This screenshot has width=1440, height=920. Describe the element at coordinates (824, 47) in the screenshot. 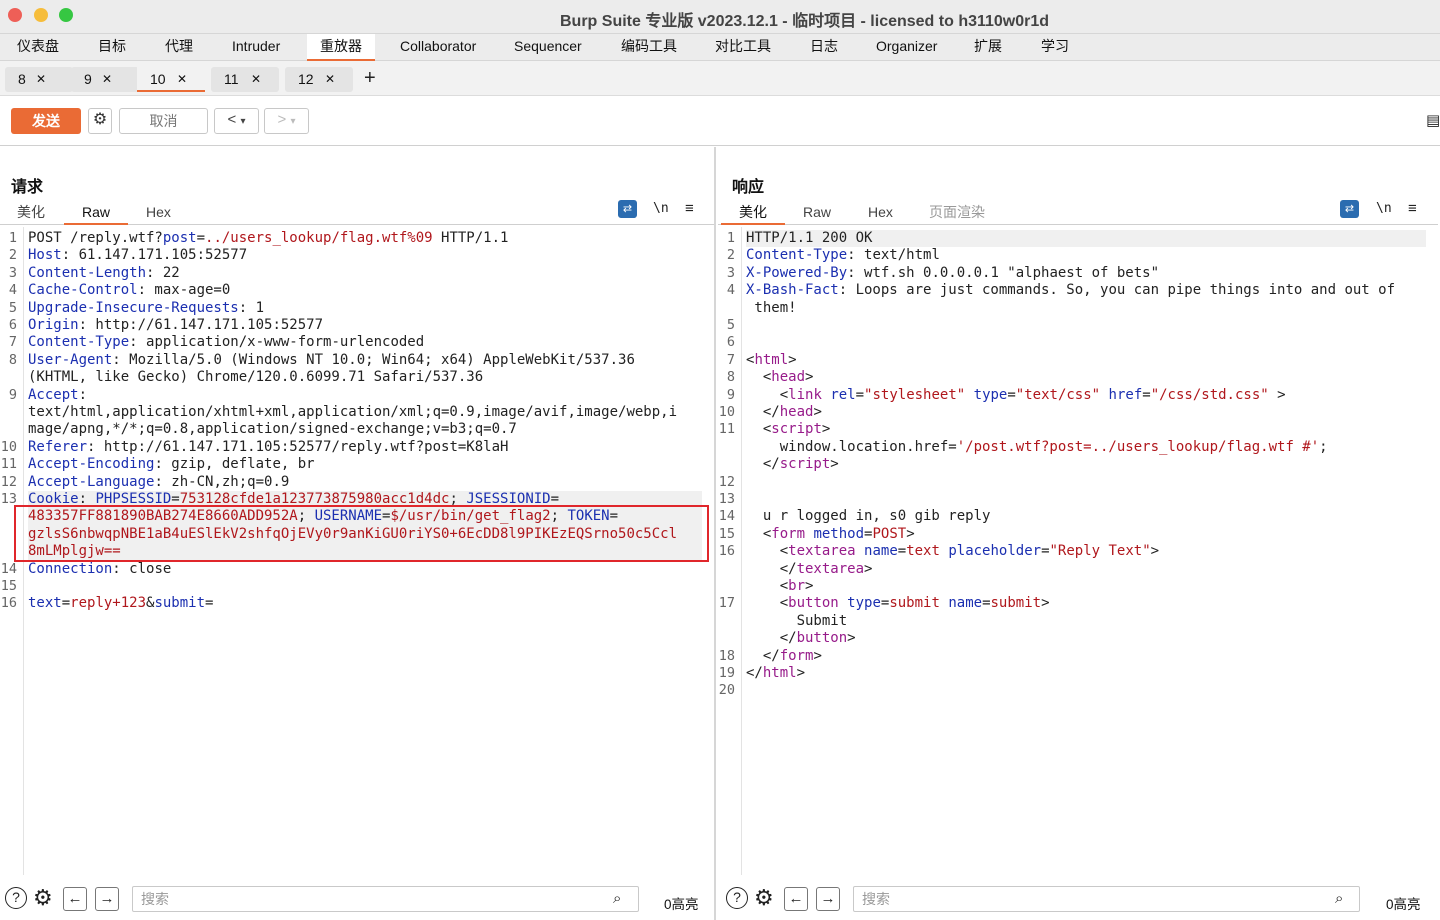

I see `menu-item-9: 日志` at that location.